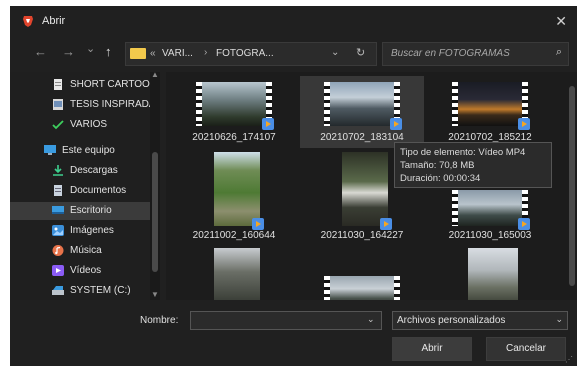 This screenshot has height=372, width=585. What do you see at coordinates (58, 170) in the screenshot?
I see `download-icon` at bounding box center [58, 170].